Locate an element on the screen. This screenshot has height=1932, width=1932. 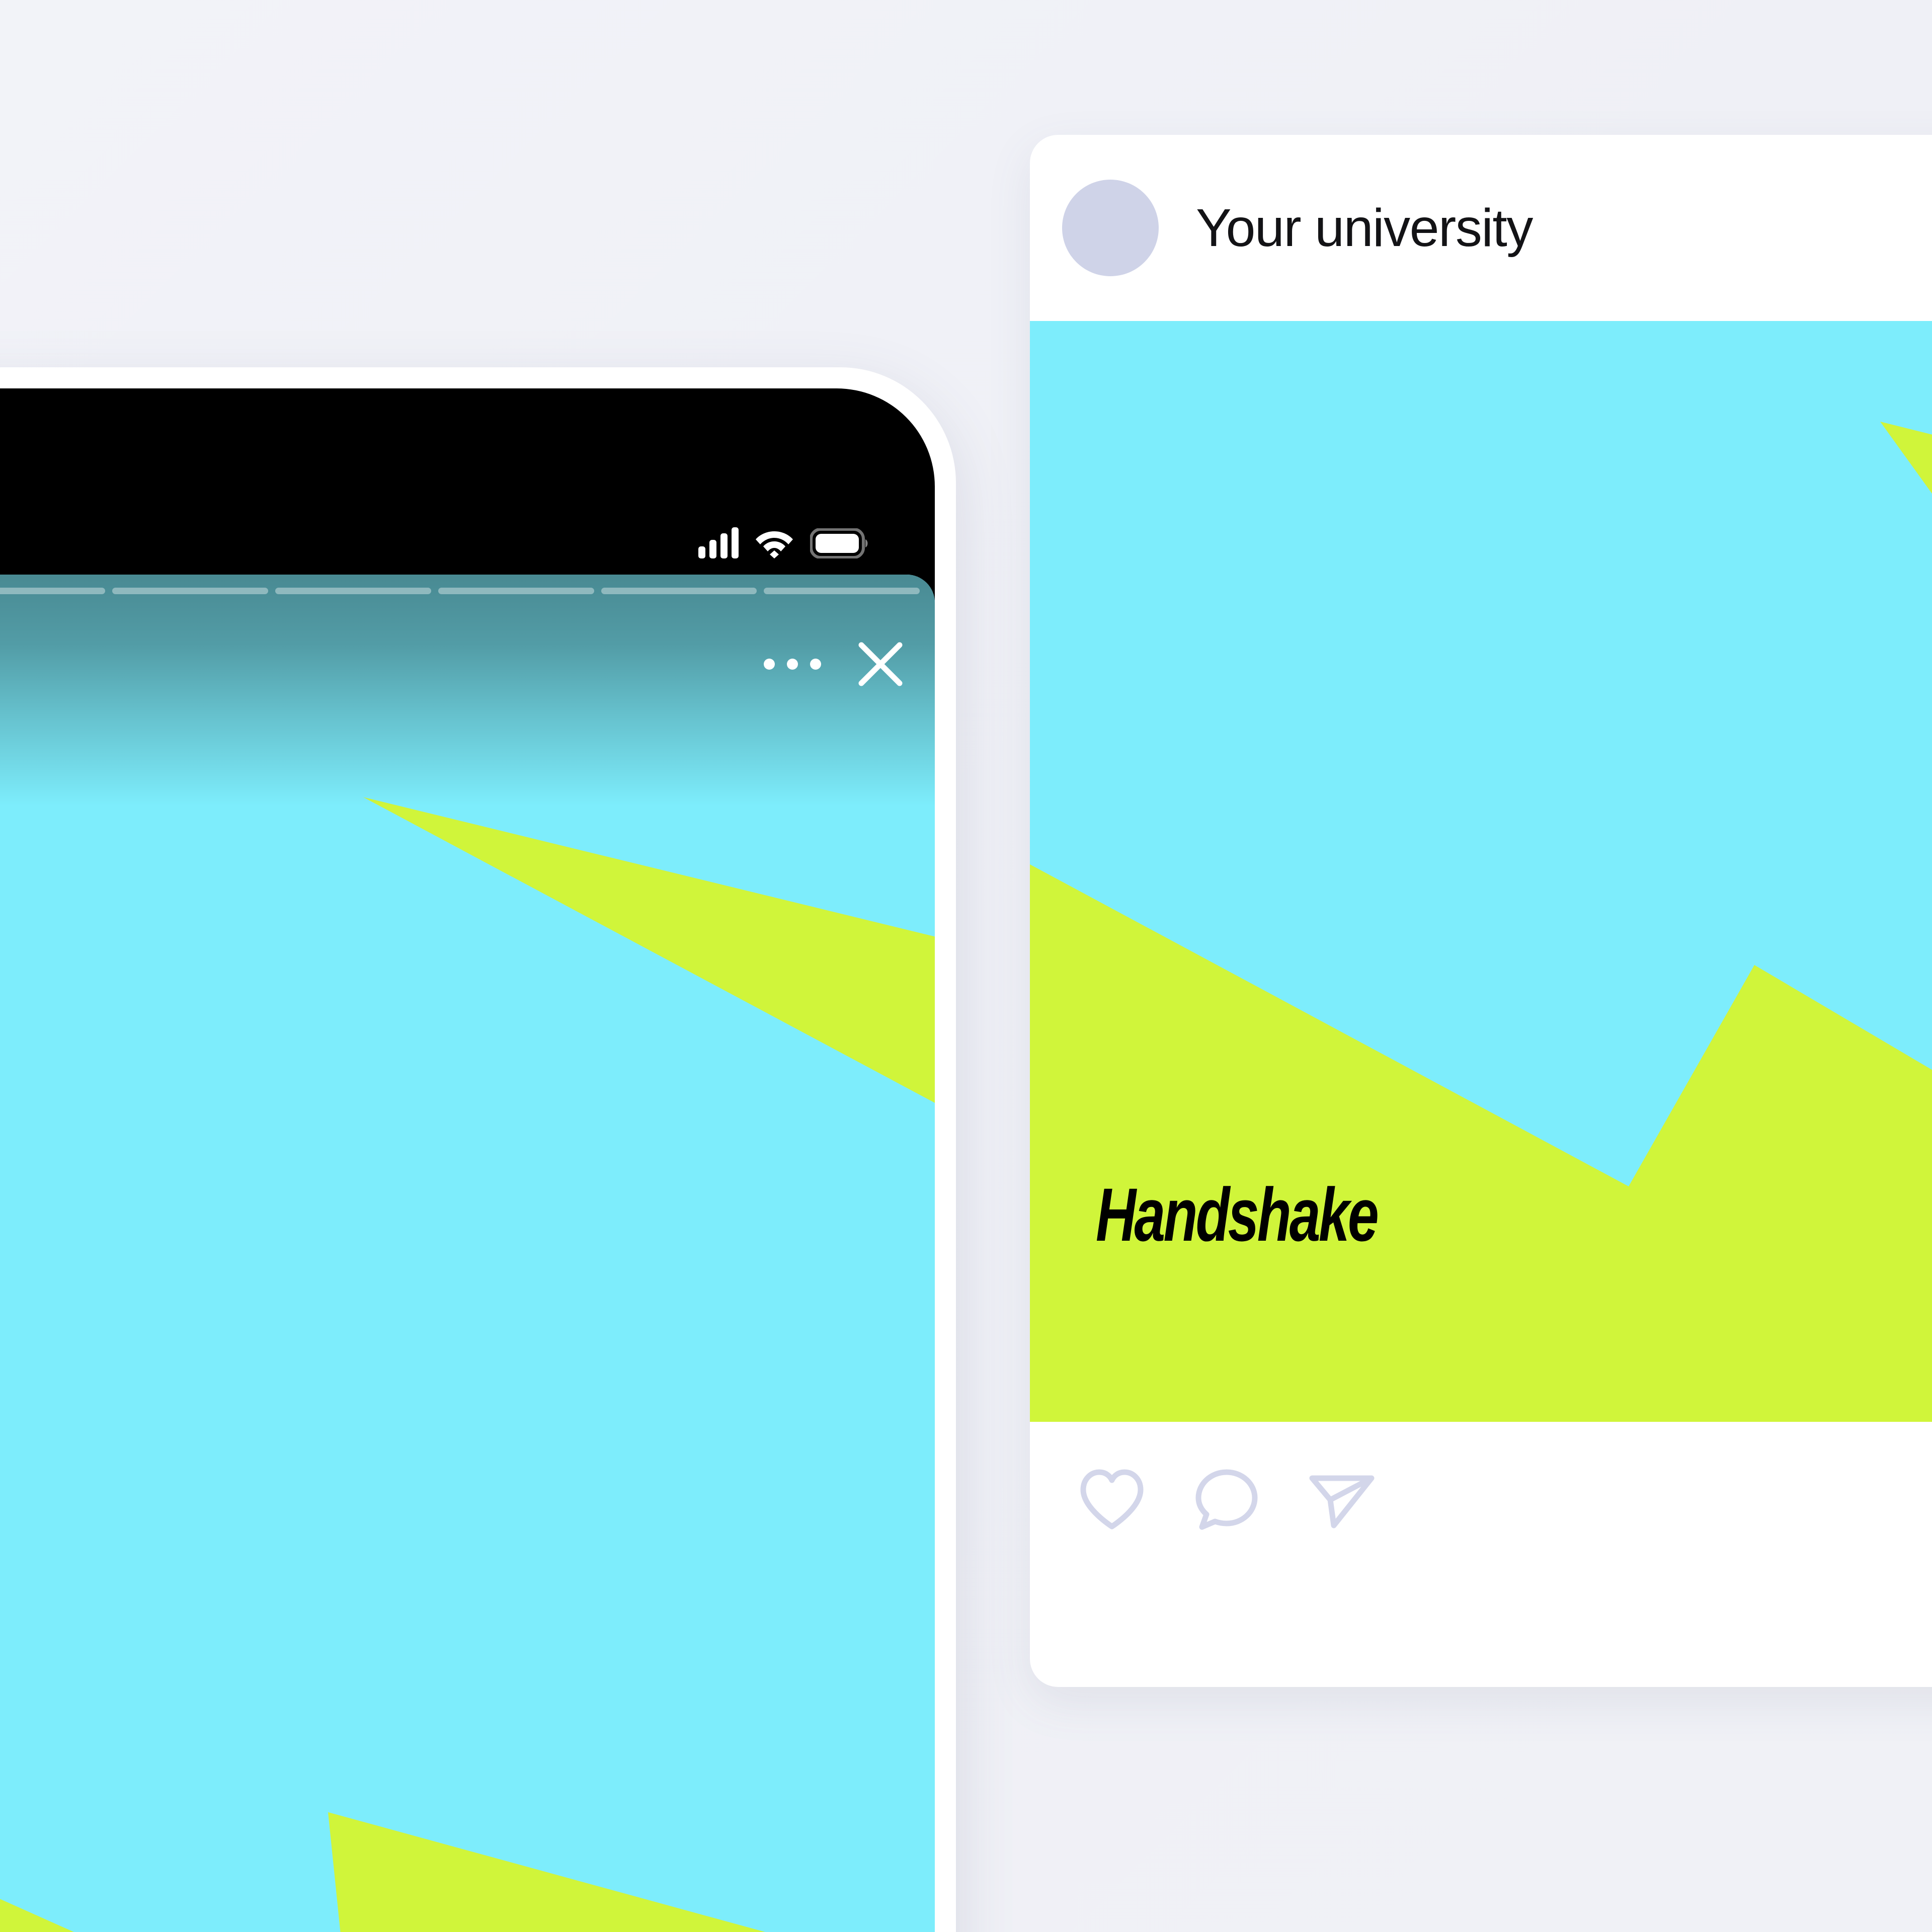
status-bar-icons is located at coordinates (784, 545).